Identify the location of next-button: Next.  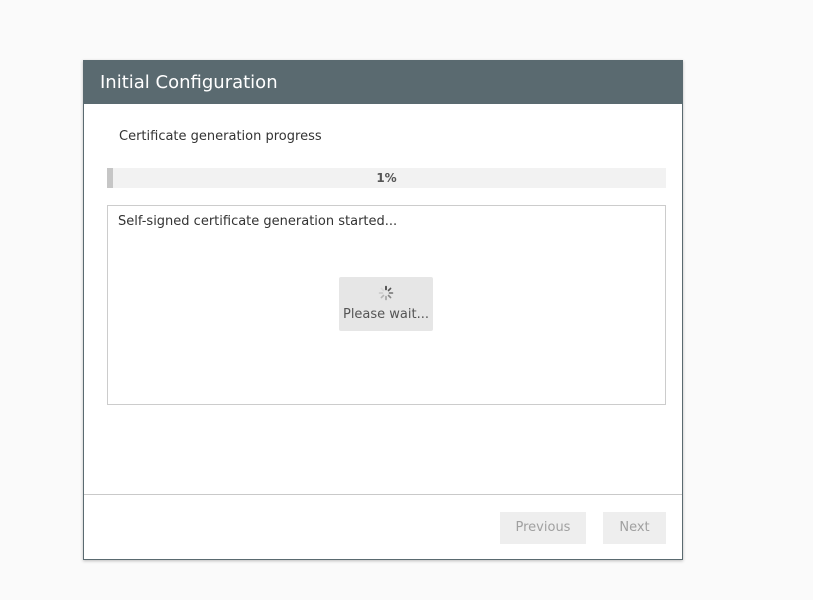
(634, 528).